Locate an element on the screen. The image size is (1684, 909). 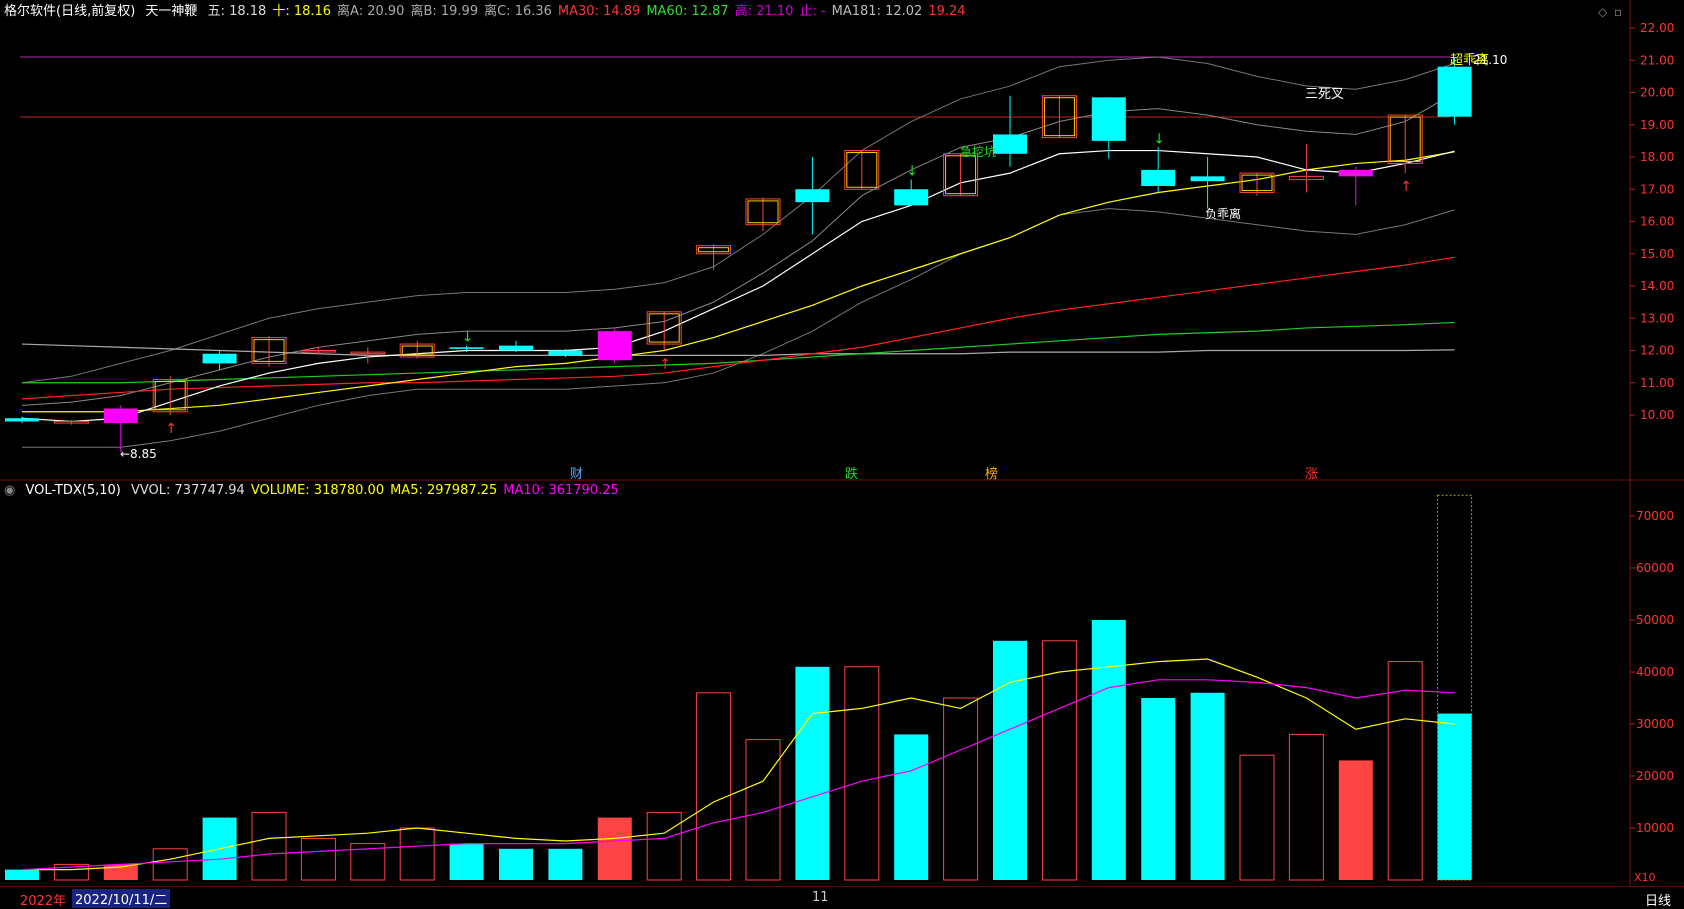
low-price-label: ←8.85 is located at coordinates (138, 454).